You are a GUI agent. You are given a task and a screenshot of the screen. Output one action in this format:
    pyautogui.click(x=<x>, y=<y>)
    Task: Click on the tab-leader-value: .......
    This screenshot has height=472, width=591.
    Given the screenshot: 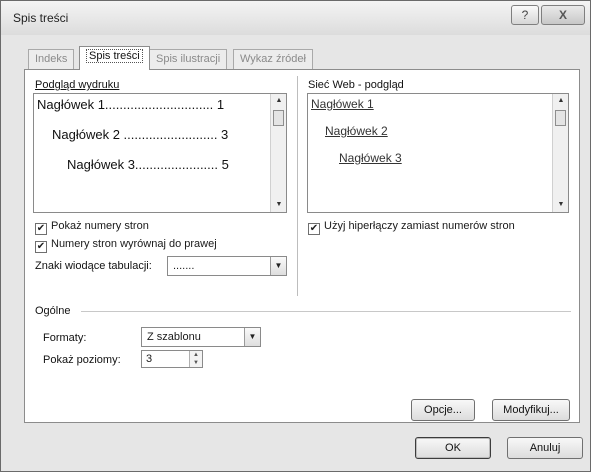 What is the action you would take?
    pyautogui.click(x=184, y=266)
    